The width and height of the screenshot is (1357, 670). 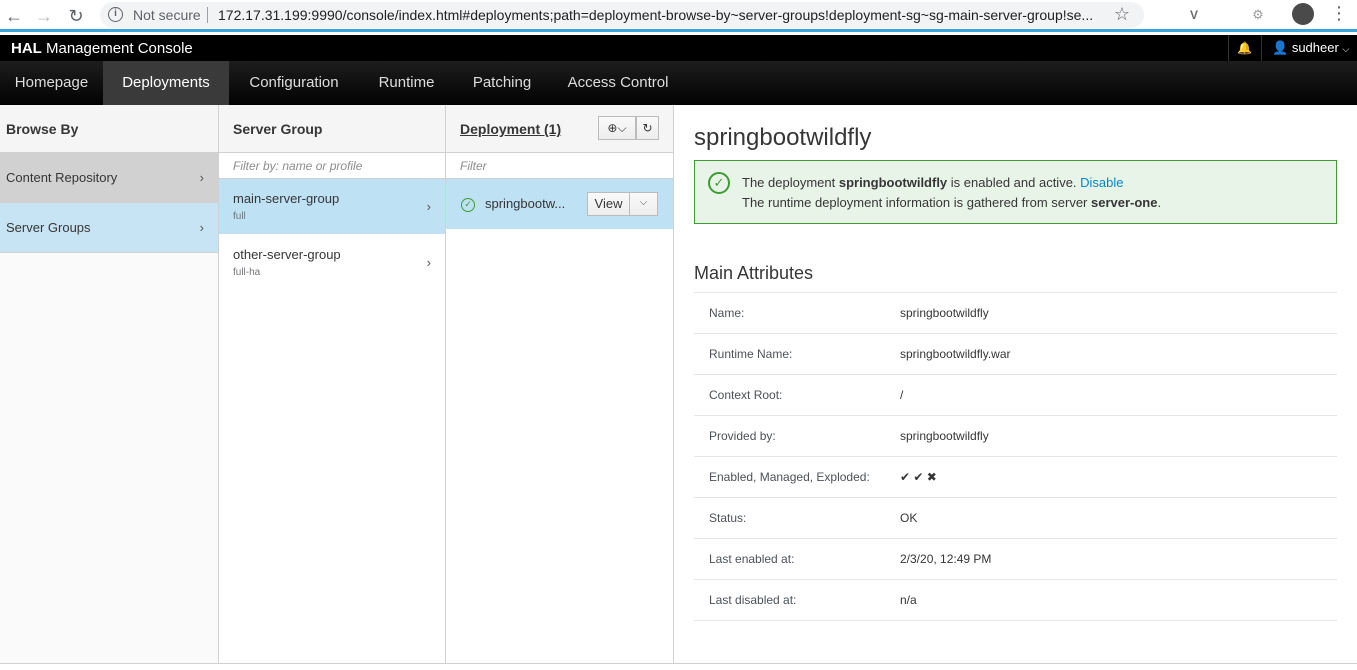 I want to click on notifications-bell-icon: 🔔, so click(x=1244, y=48).